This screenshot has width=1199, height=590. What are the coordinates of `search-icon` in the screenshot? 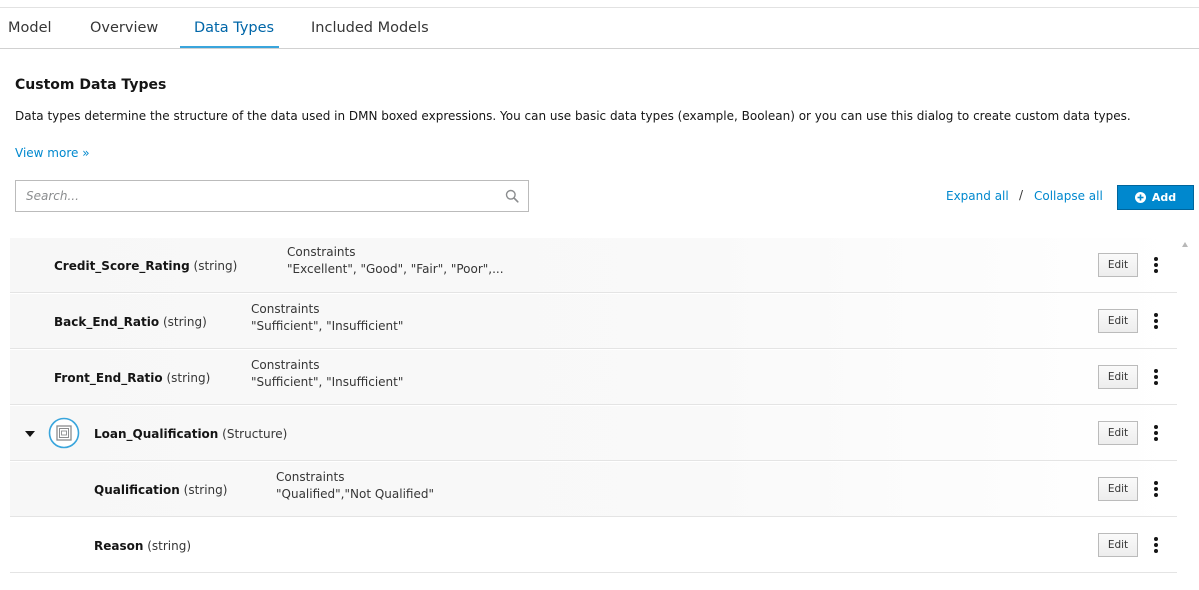 It's located at (512, 196).